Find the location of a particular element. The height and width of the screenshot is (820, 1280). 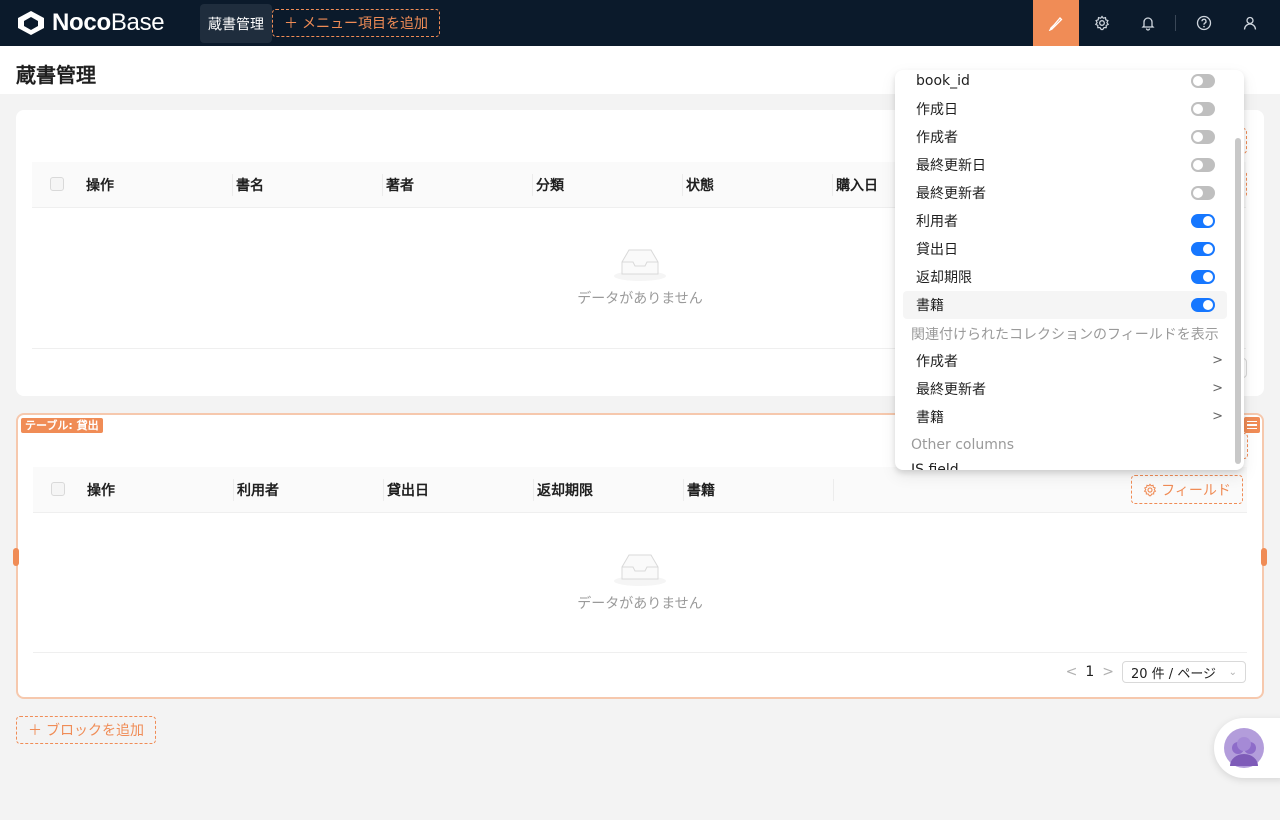

prev-page-icon: < is located at coordinates (1072, 672).